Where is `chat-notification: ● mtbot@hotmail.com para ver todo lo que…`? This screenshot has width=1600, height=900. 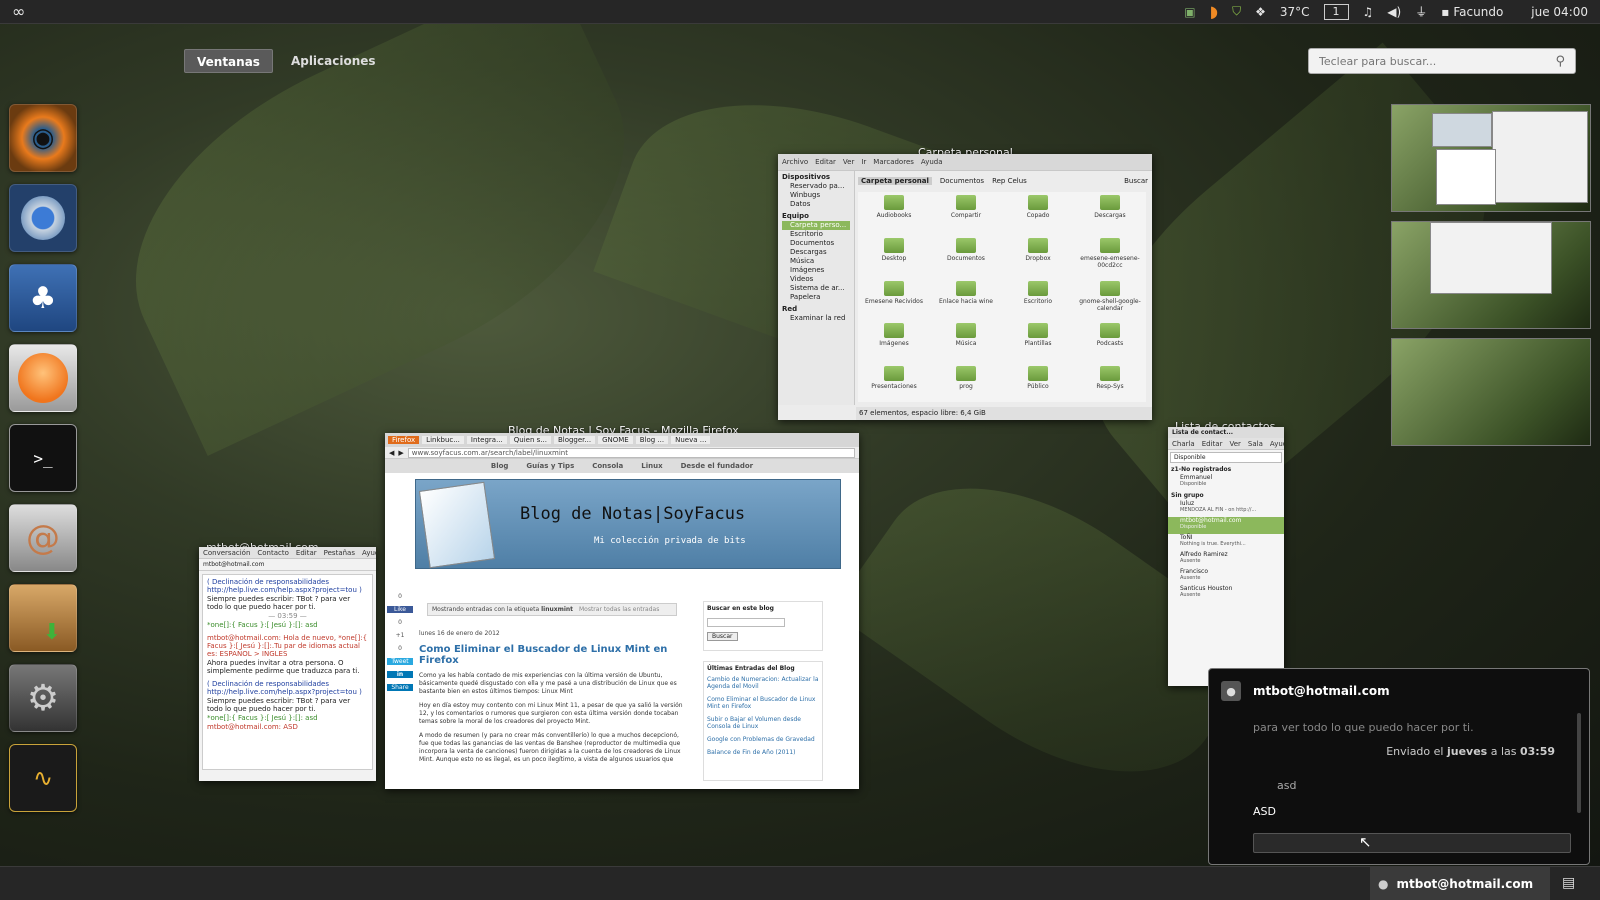
chat-notification: ● mtbot@hotmail.com para ver todo lo que… is located at coordinates (1399, 766).